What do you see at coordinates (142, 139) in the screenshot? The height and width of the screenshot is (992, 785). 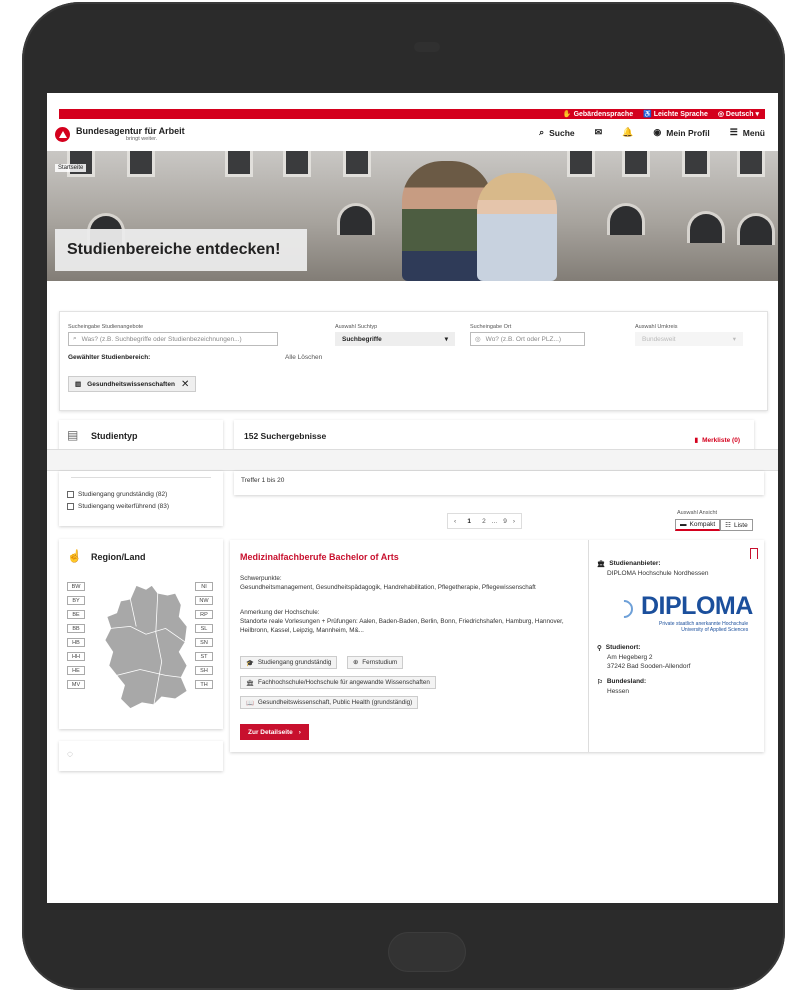 I see `brand-claim: bringt weiter.` at bounding box center [142, 139].